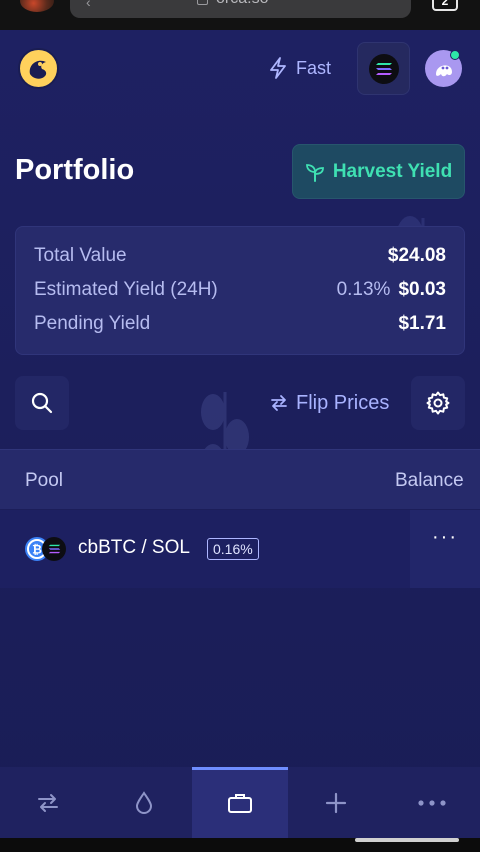 This screenshot has width=480, height=852. Describe the element at coordinates (445, 537) in the screenshot. I see `more-horizontal-icon: ···` at that location.